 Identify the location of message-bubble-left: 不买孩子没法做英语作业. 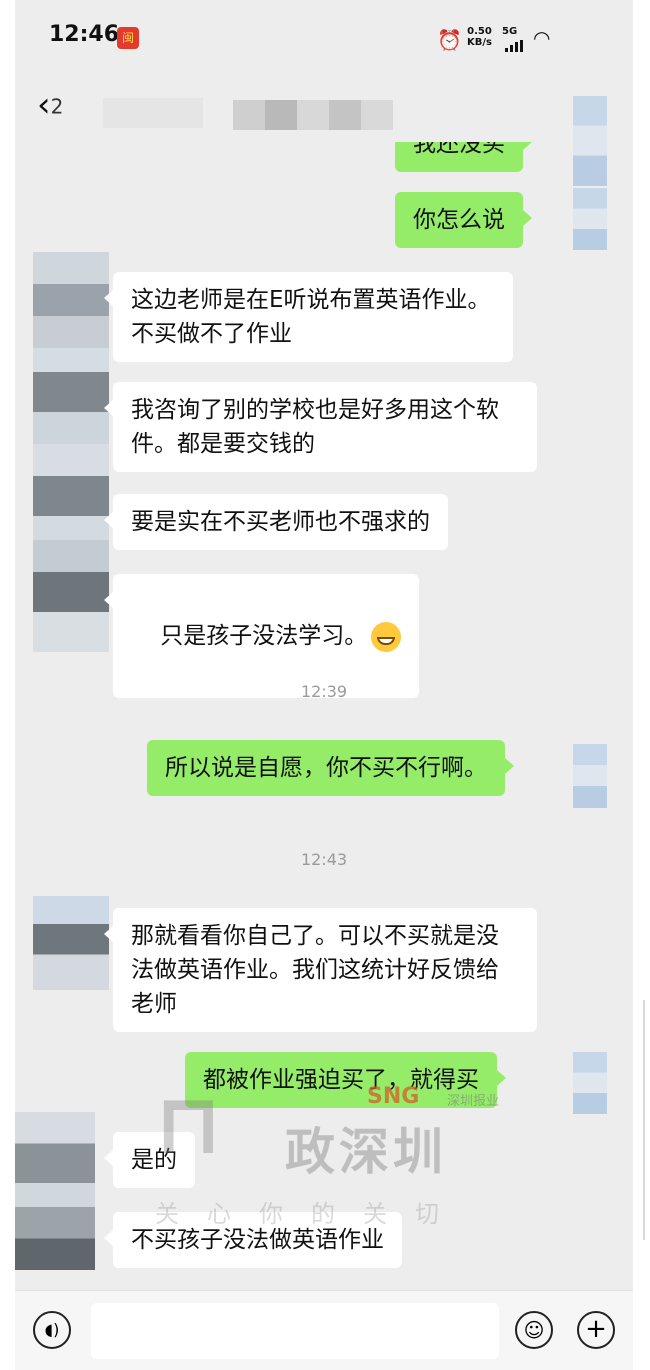
(253, 1240).